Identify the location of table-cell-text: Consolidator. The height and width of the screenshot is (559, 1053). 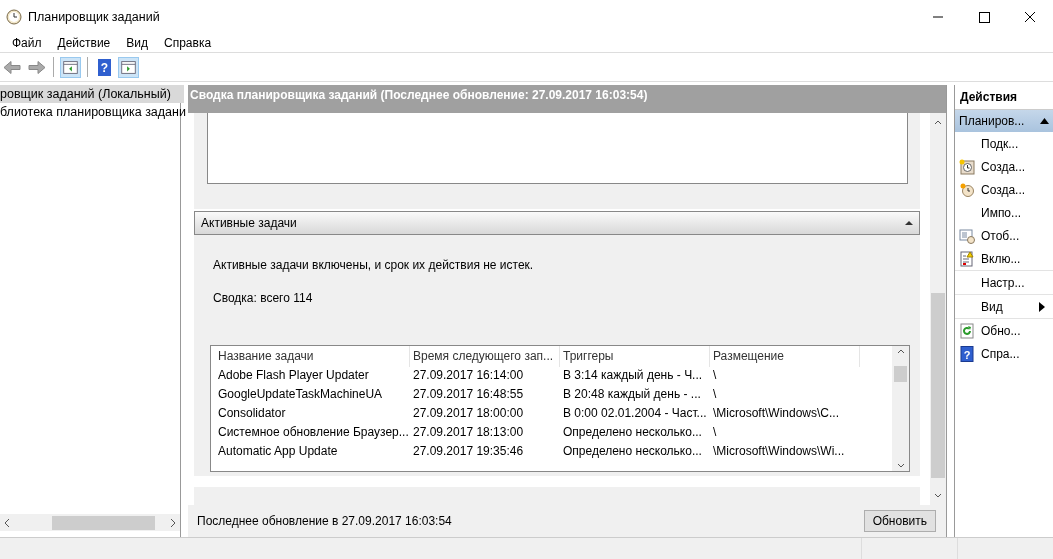
(252, 412).